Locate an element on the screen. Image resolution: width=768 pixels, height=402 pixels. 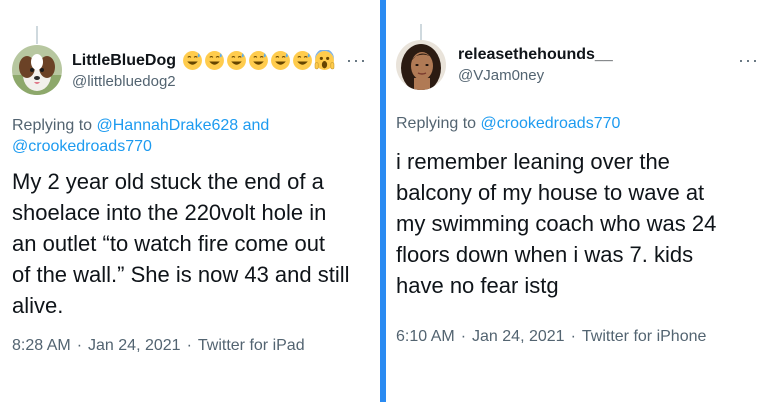
tweet-metadata: 6:10 AM · Jan 24, 2021 · Twitter for iPhone is located at coordinates (551, 337).